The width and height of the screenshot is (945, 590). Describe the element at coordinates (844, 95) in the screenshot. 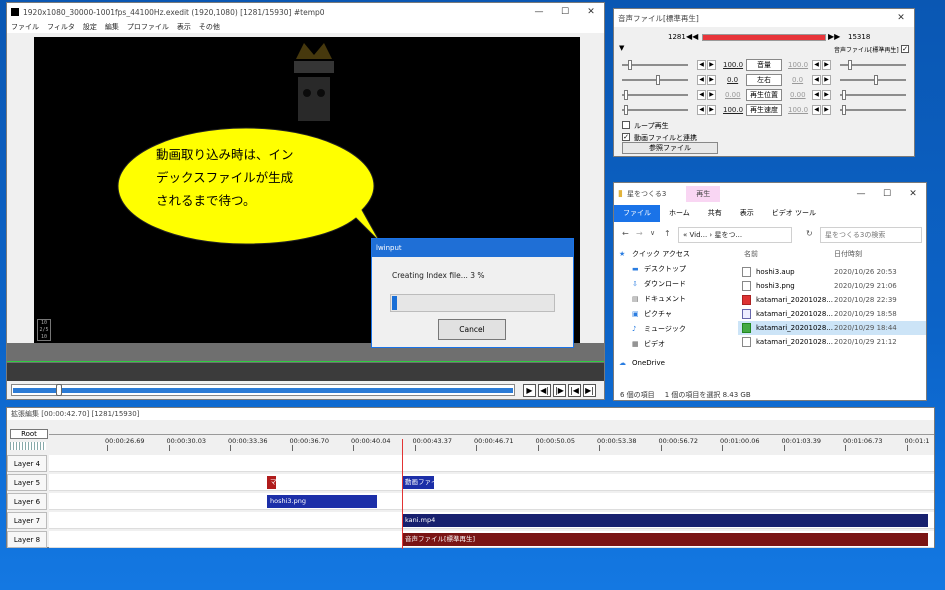

I see `position-knob-right` at that location.